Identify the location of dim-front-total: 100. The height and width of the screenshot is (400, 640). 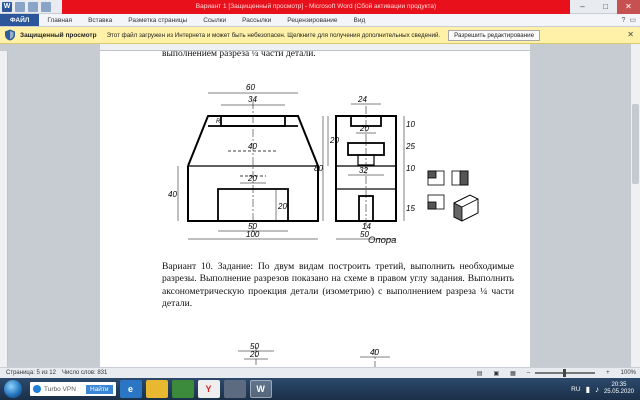
(253, 234).